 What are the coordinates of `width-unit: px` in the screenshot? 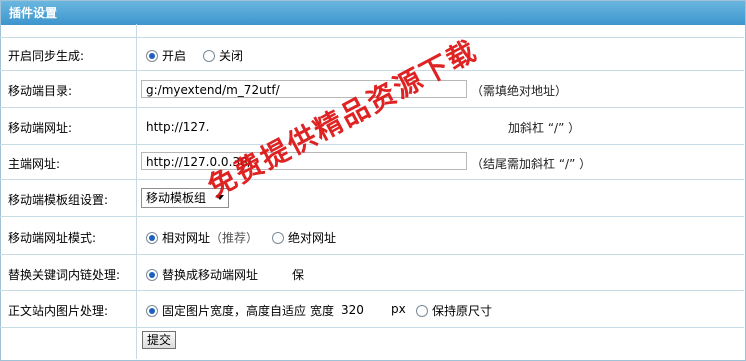 It's located at (398, 309).